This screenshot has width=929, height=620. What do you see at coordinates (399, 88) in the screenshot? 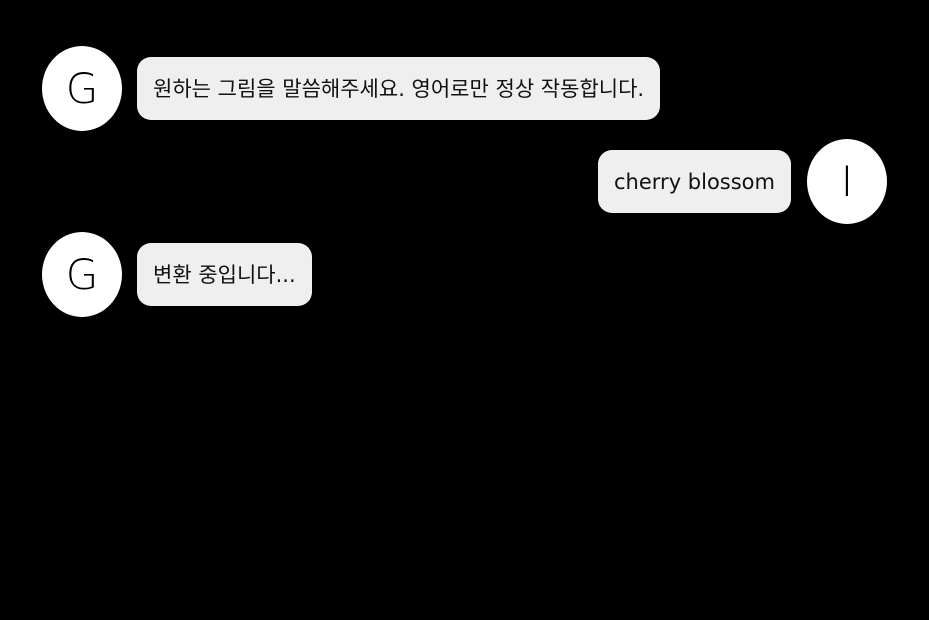
I see `bot-message-bubble: 원하는 그림을 말씀해주세요. 영어로만 정상 작동합니다.` at bounding box center [399, 88].